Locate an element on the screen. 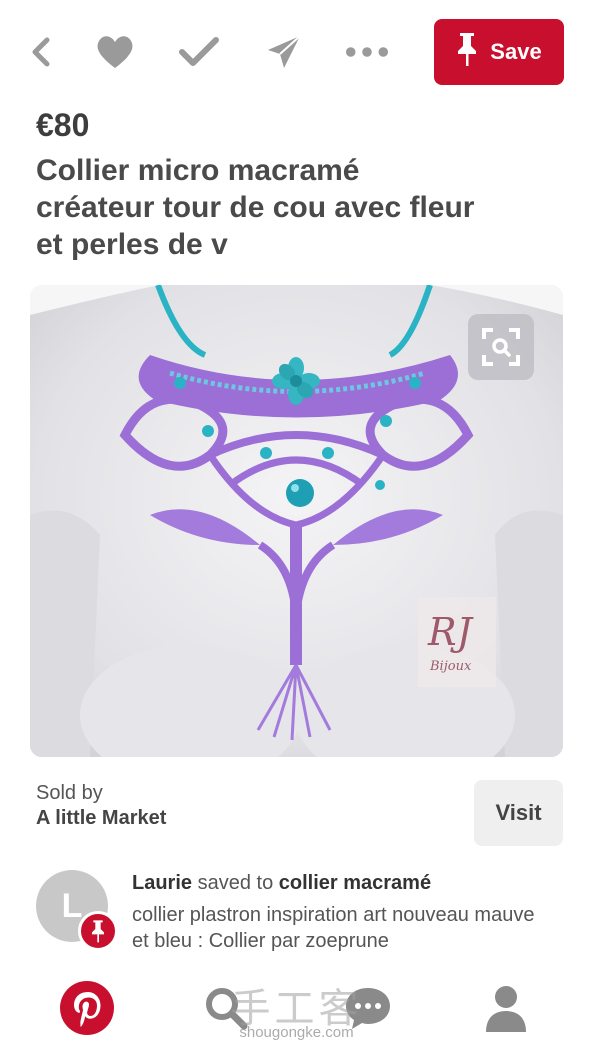 The height and width of the screenshot is (1053, 593). saved-to-text: saved to is located at coordinates (235, 883).